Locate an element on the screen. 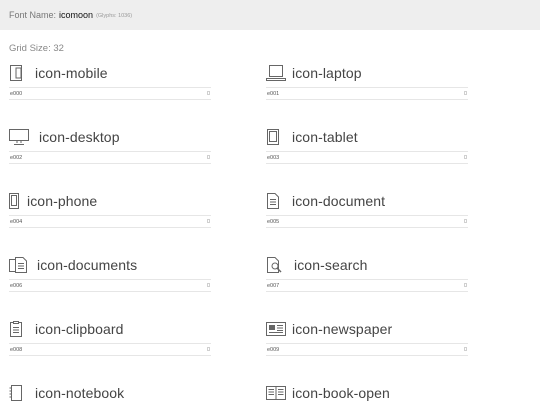 Image resolution: width=540 pixels, height=405 pixels. glyph-label: icon-phone is located at coordinates (62, 201).